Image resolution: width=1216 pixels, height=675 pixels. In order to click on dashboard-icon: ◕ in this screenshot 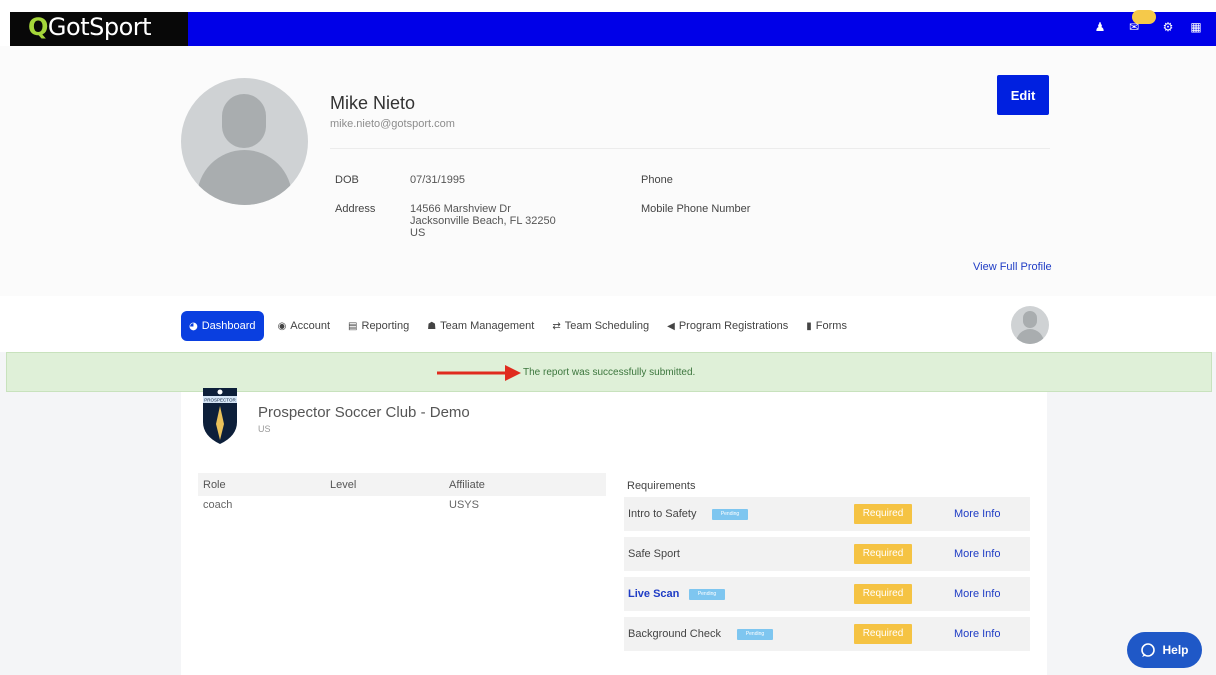, I will do `click(193, 326)`.